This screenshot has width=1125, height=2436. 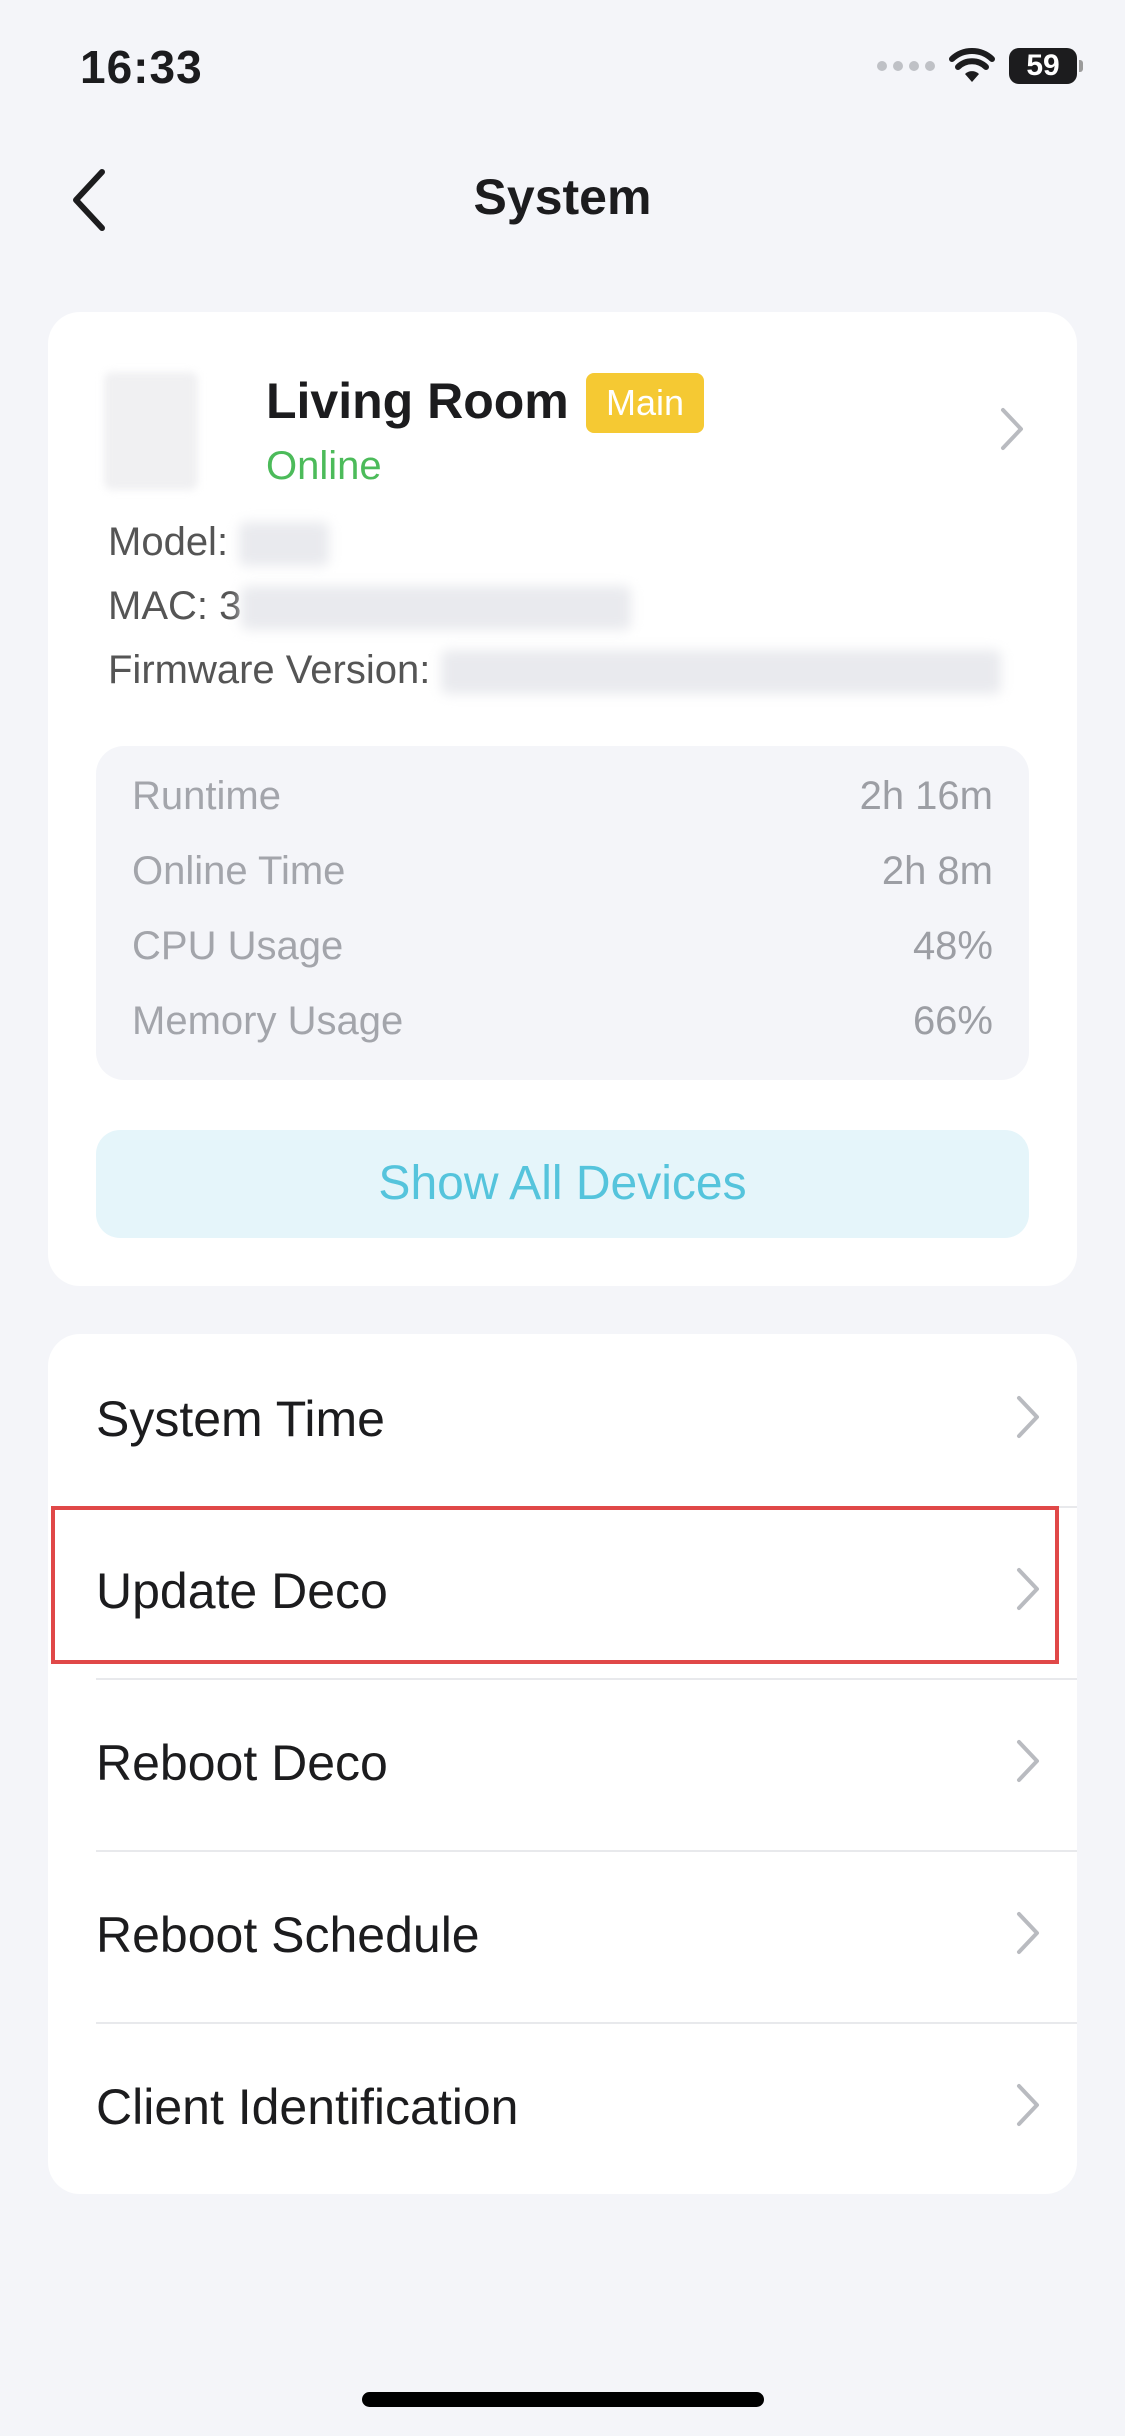 What do you see at coordinates (436, 608) in the screenshot?
I see `mac-value-redacted` at bounding box center [436, 608].